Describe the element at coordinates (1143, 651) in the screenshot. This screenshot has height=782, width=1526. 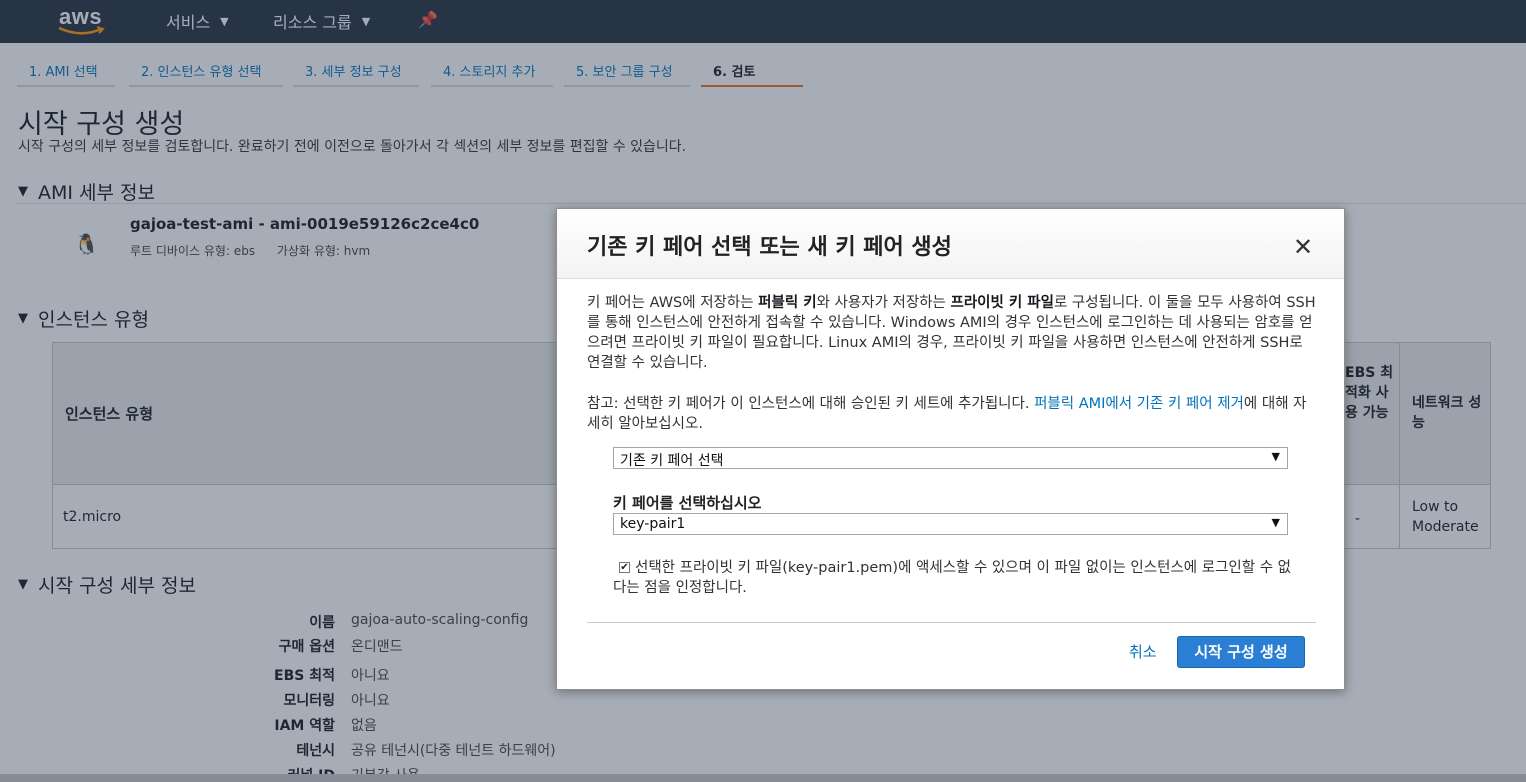
I see `cancel-button: 취소` at that location.